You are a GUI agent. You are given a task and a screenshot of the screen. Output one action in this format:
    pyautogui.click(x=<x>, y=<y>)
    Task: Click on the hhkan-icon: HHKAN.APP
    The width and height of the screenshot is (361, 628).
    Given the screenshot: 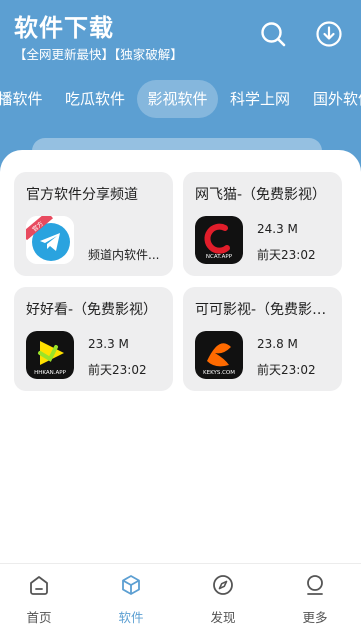 What is the action you would take?
    pyautogui.click(x=50, y=355)
    